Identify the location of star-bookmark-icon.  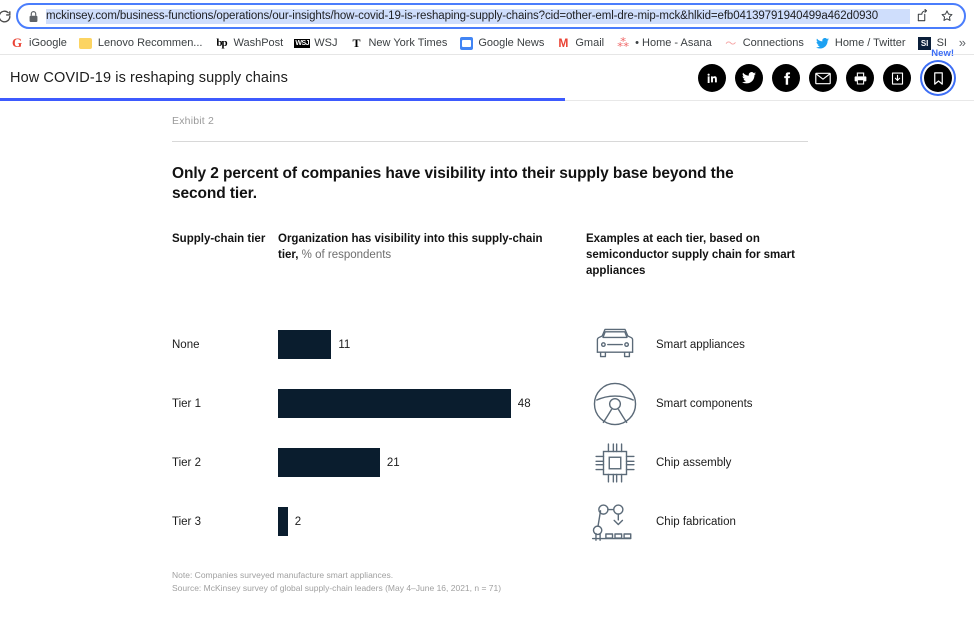
(947, 16).